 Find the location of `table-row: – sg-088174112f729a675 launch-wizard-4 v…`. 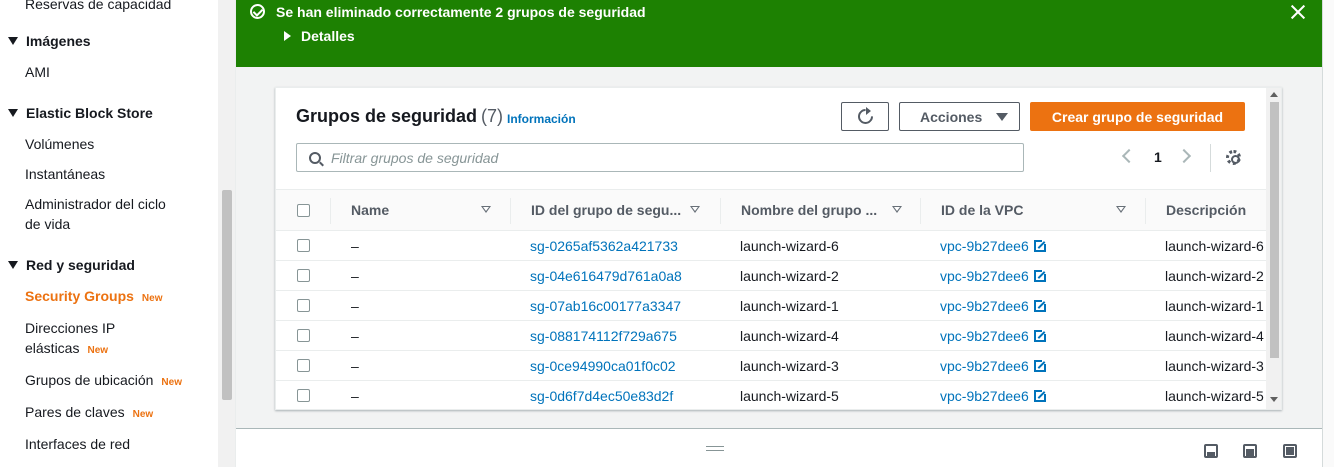

table-row: – sg-088174112f729a675 launch-wizard-4 v… is located at coordinates (771, 336).